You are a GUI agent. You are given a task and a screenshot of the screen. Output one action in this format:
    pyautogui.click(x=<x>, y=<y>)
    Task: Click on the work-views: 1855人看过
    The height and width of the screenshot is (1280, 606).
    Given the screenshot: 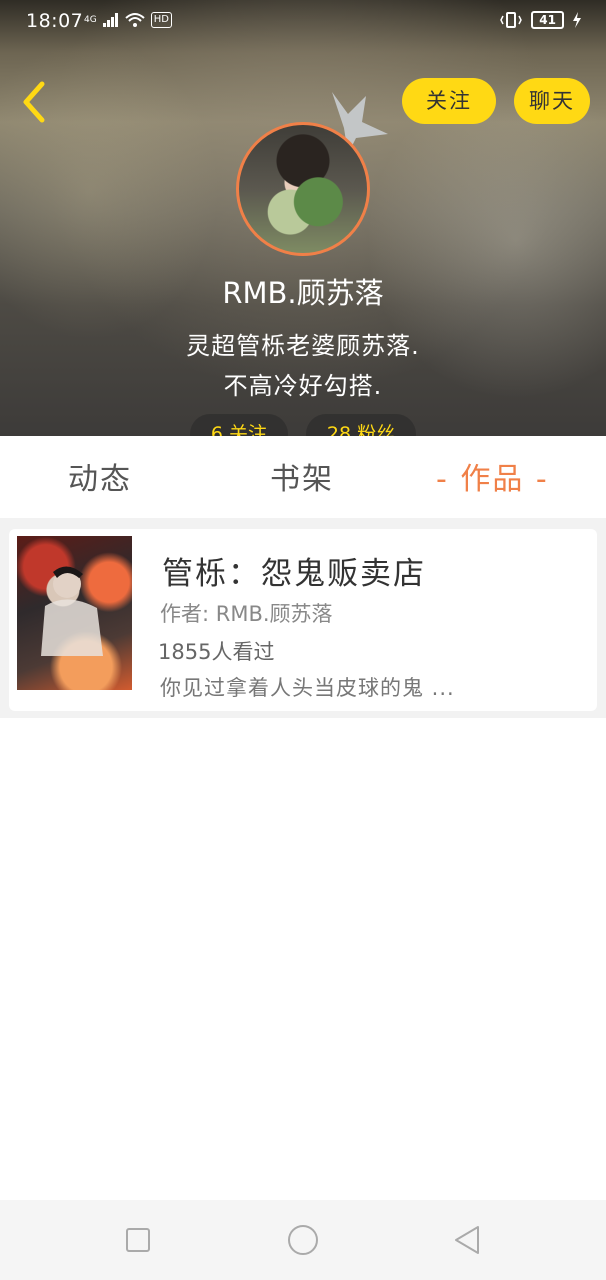 What is the action you would take?
    pyautogui.click(x=216, y=652)
    